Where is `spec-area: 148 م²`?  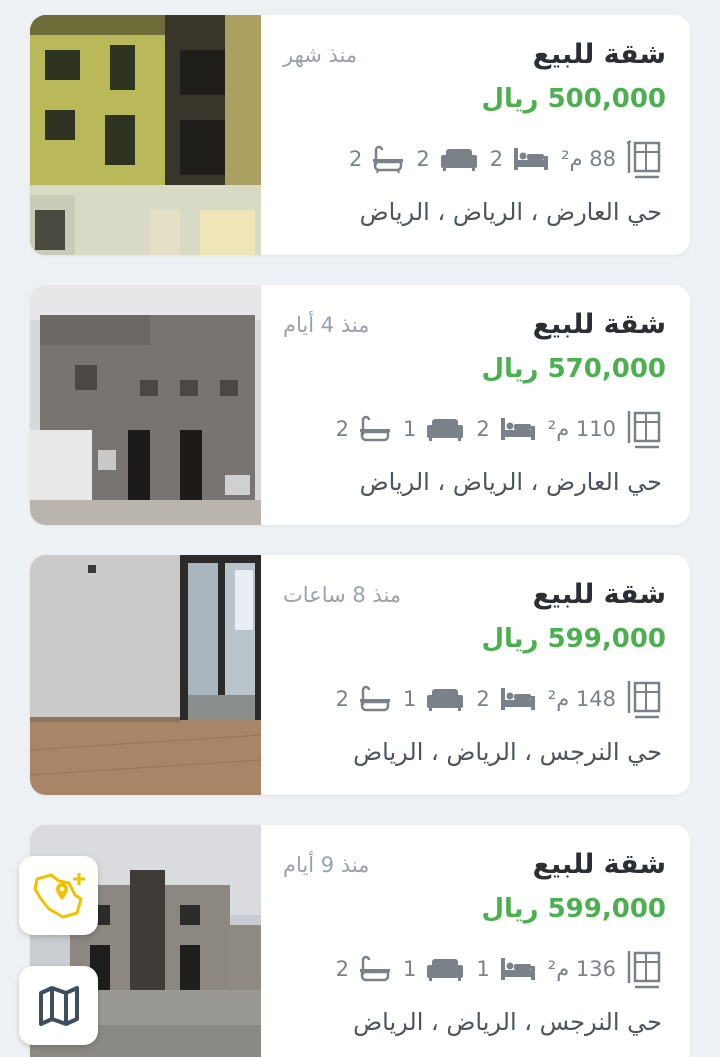 spec-area: 148 م² is located at coordinates (605, 699).